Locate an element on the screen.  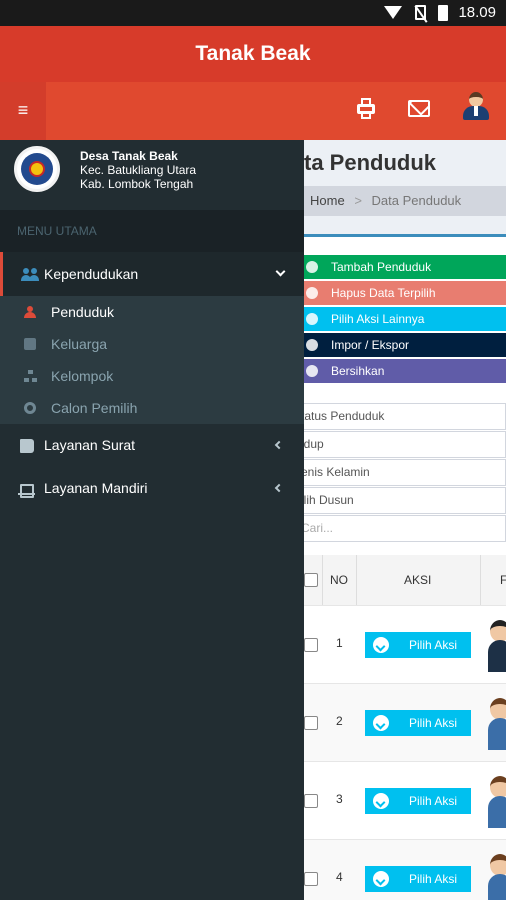
sidebar-item-kelompok: Kelompok is located at coordinates (152, 376).